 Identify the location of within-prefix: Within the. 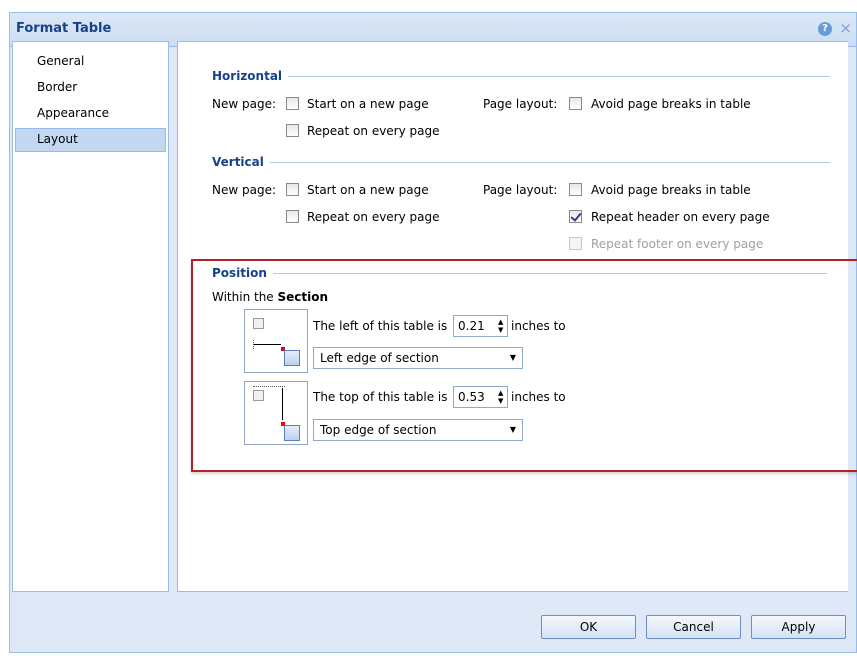
(245, 297).